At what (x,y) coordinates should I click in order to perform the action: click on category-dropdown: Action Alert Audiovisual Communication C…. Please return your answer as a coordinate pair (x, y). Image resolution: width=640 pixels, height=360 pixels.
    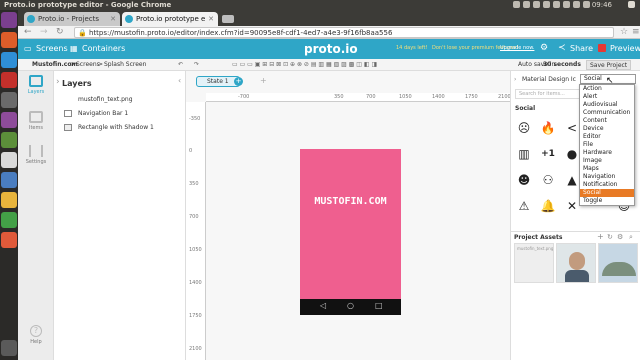
    Looking at the image, I should click on (607, 145).